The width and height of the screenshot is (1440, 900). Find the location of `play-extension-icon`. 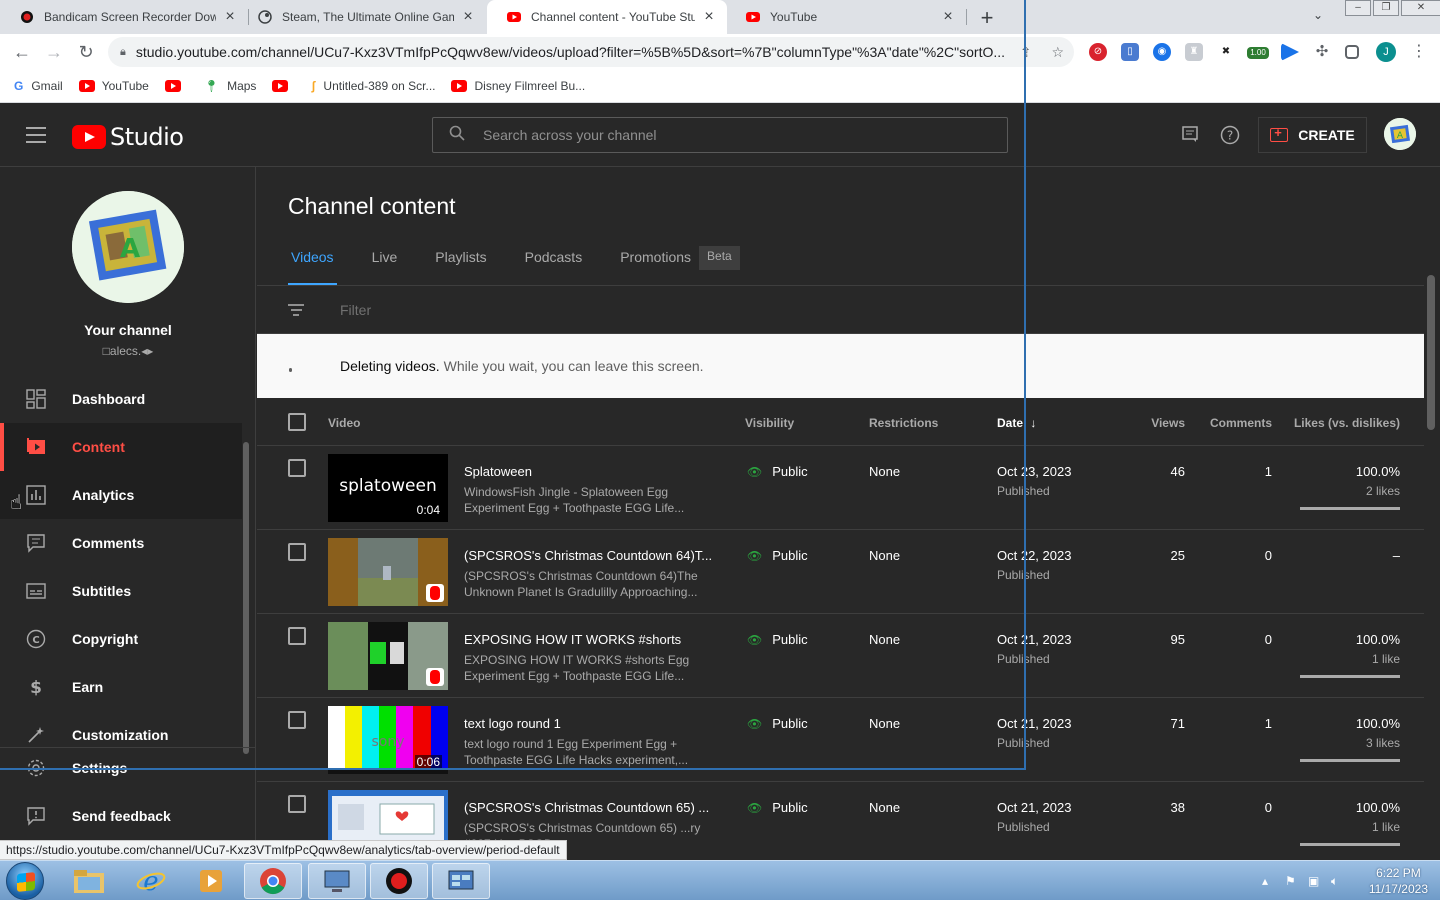

play-extension-icon is located at coordinates (1290, 52).